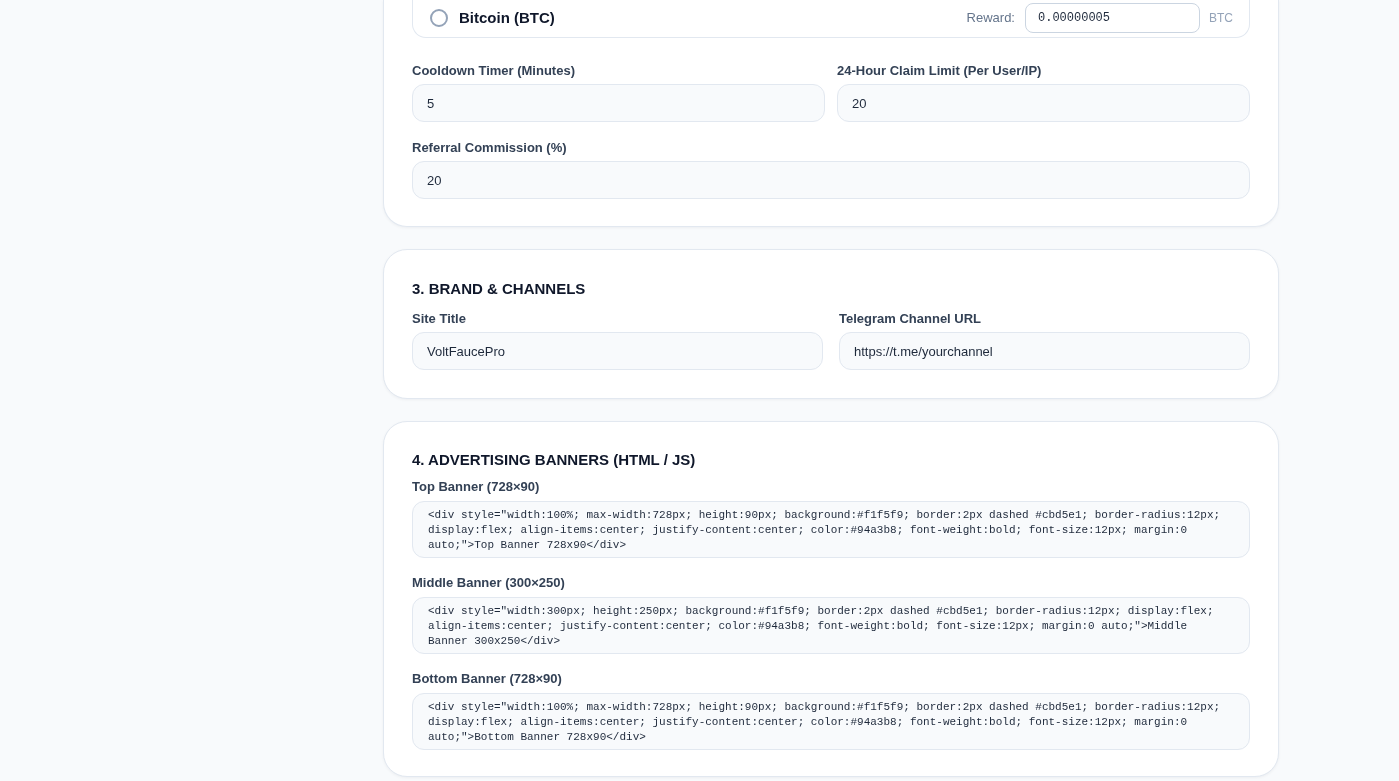  Describe the element at coordinates (499, 289) in the screenshot. I see `section-heading: 3. BRAND & CHANNELS` at that location.